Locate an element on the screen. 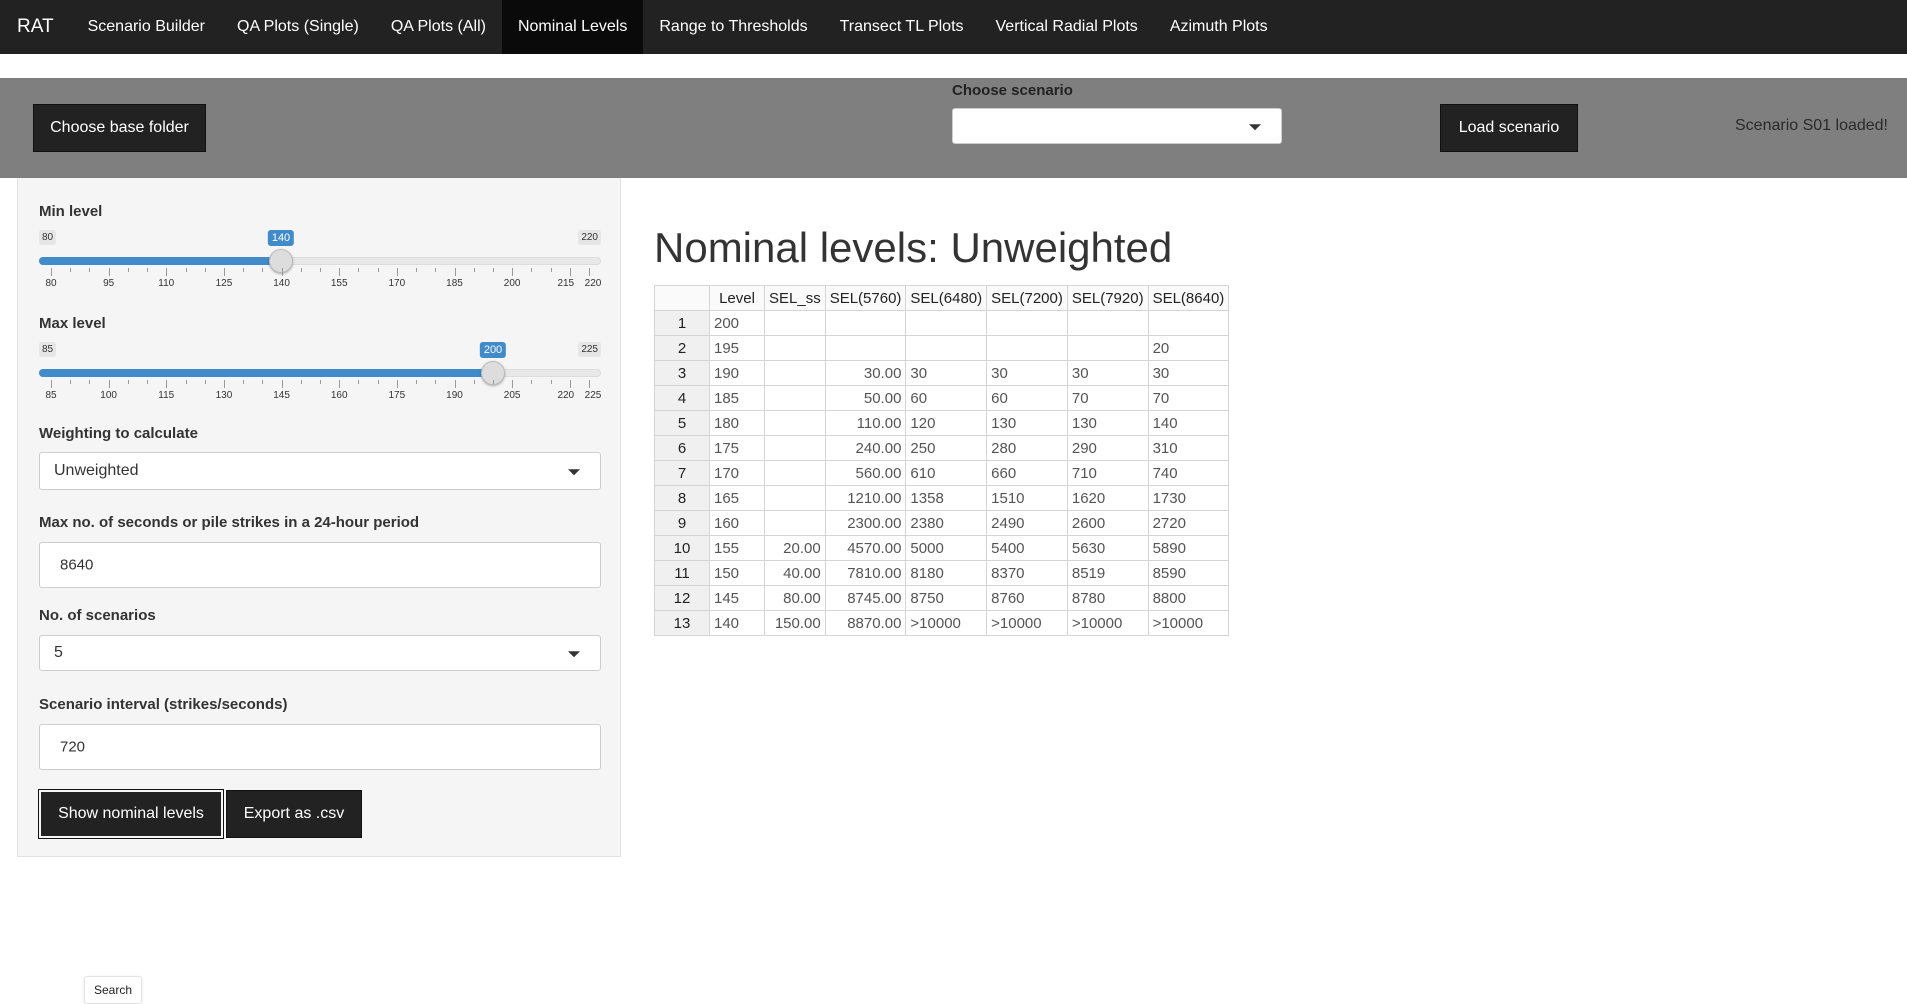 This screenshot has height=1004, width=1907. tab-qa-plots-single: QA Plots (Single) is located at coordinates (298, 27).